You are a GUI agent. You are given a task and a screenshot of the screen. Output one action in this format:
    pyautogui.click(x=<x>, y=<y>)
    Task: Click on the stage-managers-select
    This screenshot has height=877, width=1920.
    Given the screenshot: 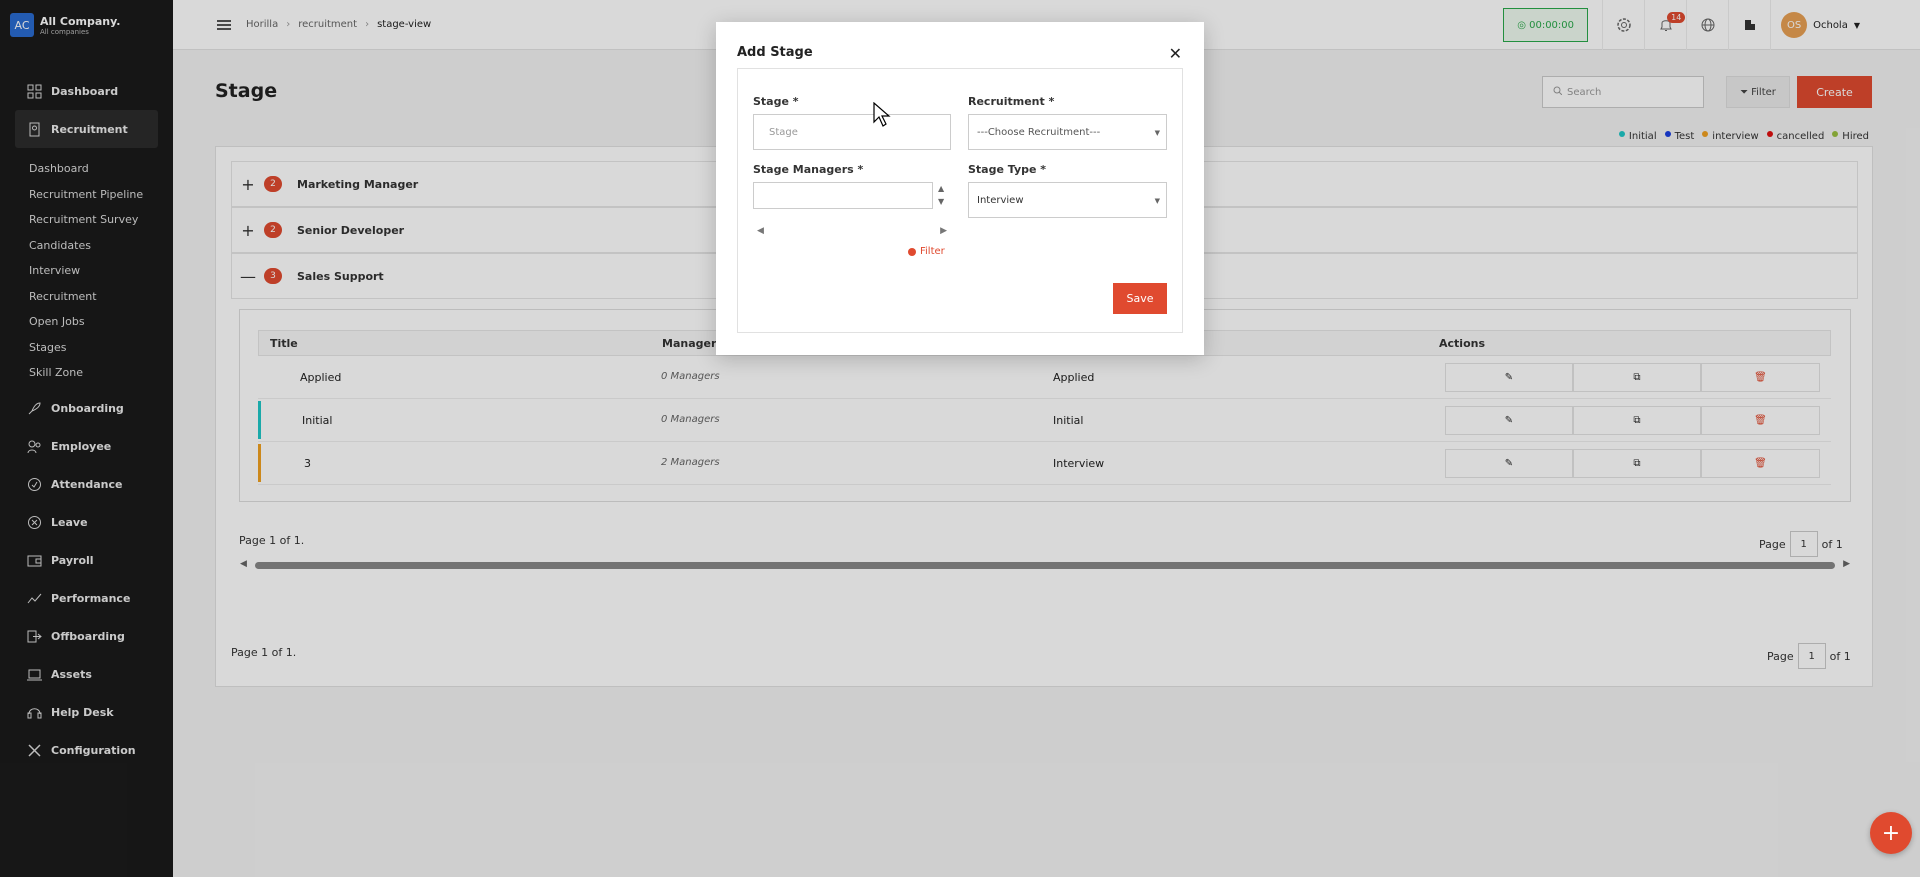 What is the action you would take?
    pyautogui.click(x=843, y=195)
    